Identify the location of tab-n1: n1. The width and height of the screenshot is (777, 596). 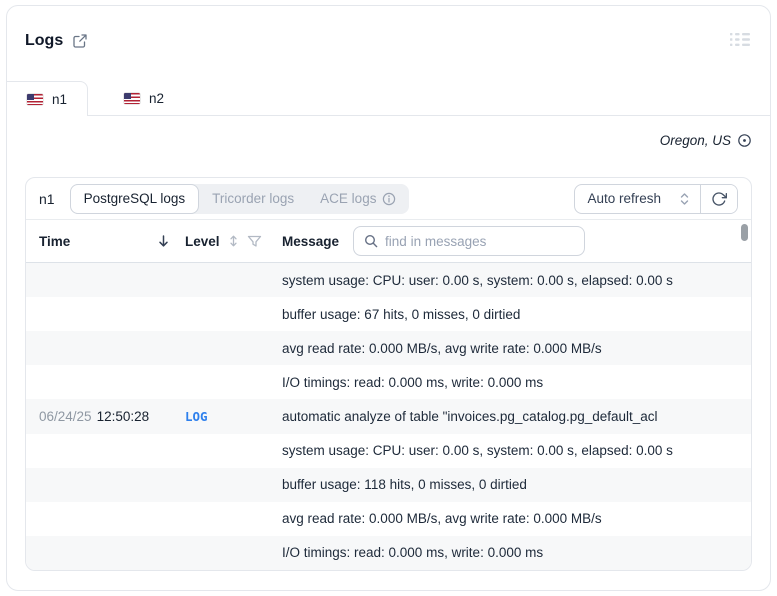
(47, 98).